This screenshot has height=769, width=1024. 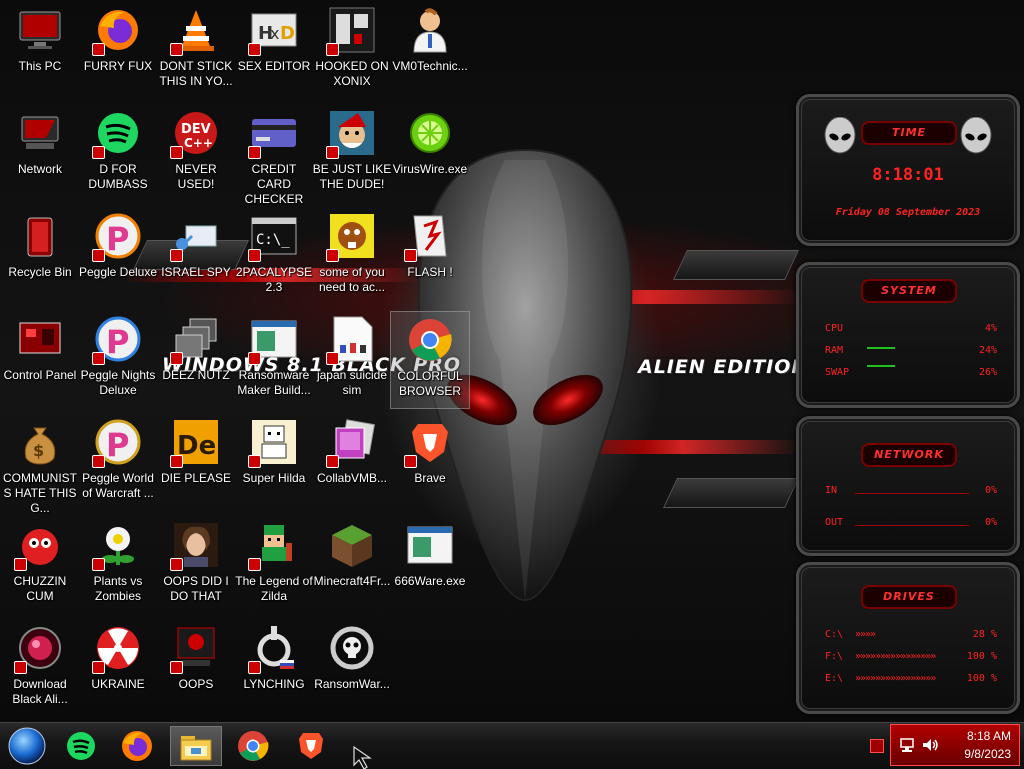 I want to click on system-gadget: SYSTEM CPU 4% RAM 24% SWAP 26%, so click(x=908, y=335).